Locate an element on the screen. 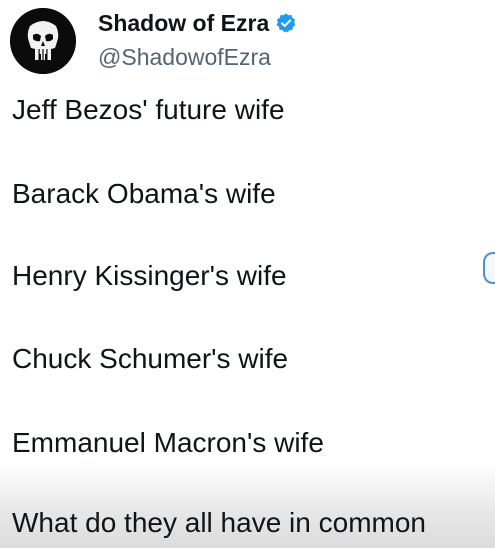  author-handle: @ShadowofEzra is located at coordinates (184, 57).